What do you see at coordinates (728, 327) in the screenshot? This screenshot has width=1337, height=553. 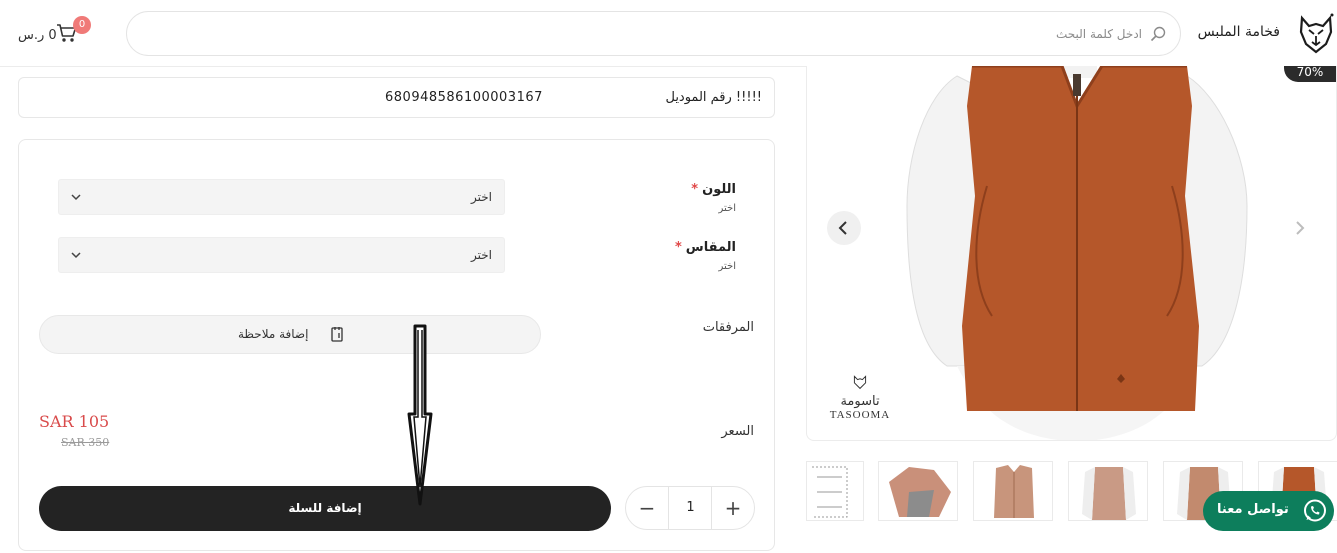 I see `attachments-label: المرفقات` at bounding box center [728, 327].